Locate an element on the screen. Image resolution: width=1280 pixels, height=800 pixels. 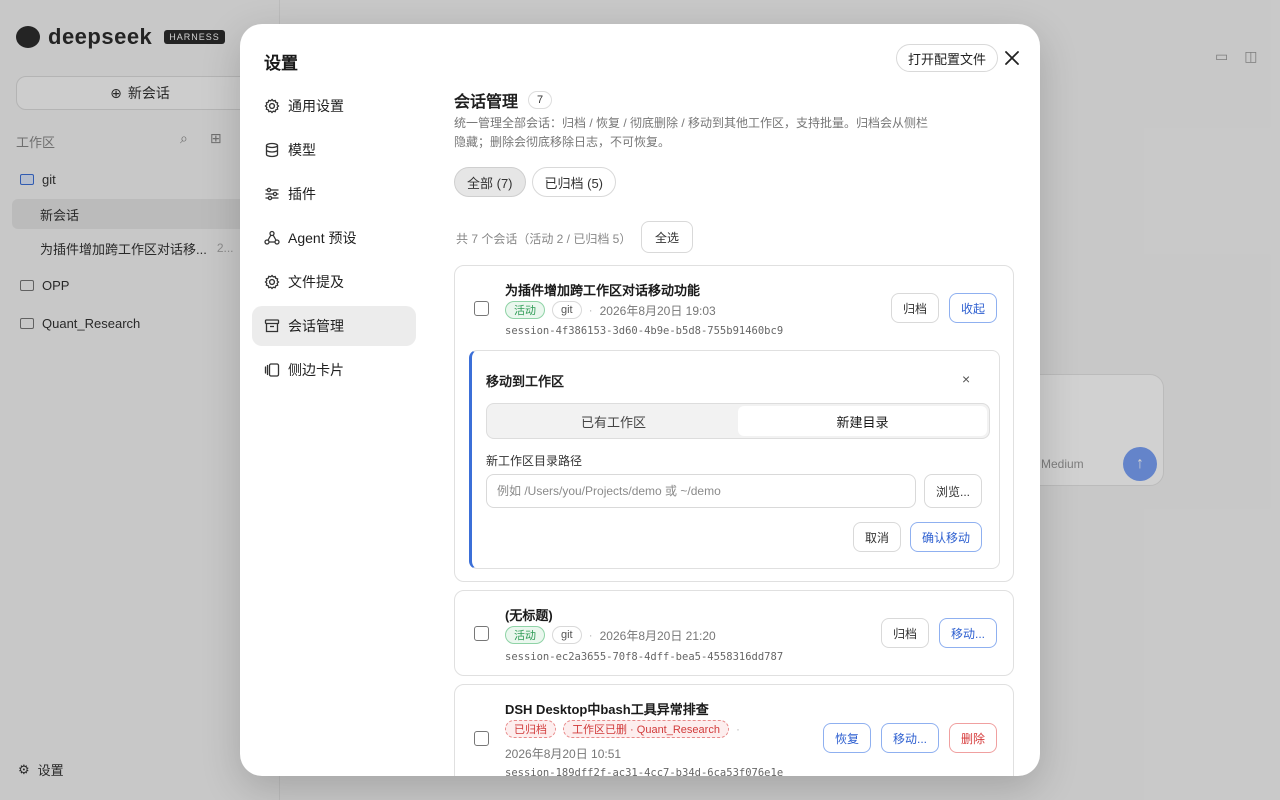
session-time: 2026年8月20日 21:20 is located at coordinates (657, 635).